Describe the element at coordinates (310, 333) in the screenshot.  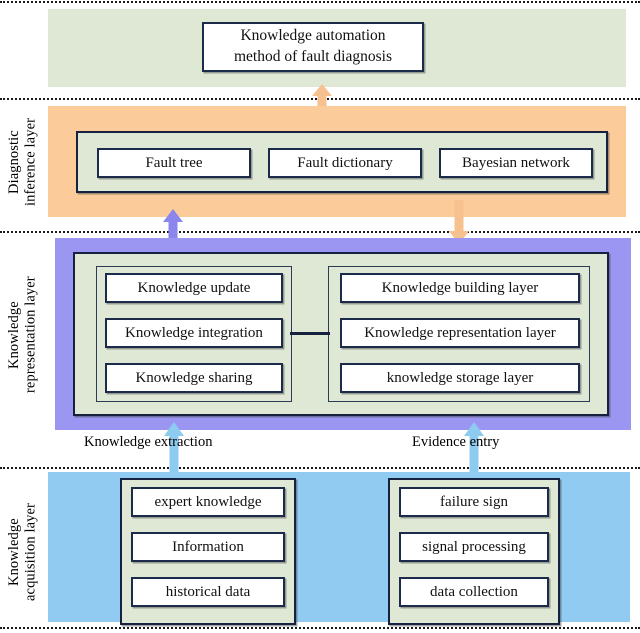
I see `group-connector-line` at that location.